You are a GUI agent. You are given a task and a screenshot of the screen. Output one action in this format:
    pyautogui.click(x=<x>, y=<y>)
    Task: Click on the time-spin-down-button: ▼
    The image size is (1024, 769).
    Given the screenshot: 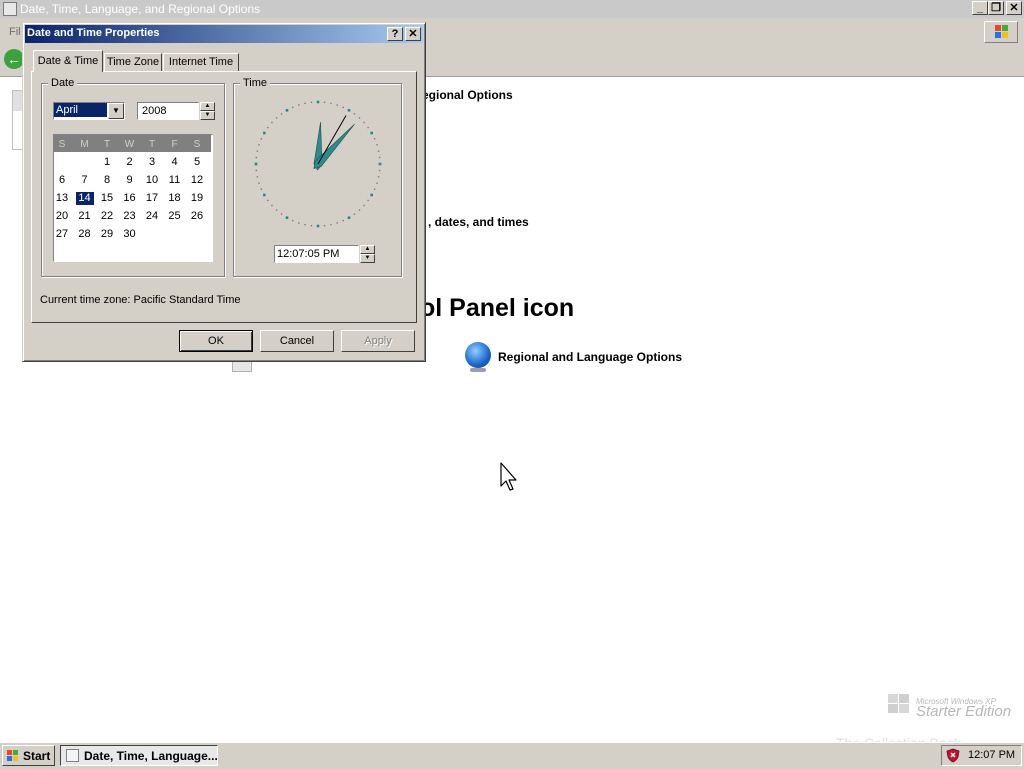 What is the action you would take?
    pyautogui.click(x=367, y=258)
    